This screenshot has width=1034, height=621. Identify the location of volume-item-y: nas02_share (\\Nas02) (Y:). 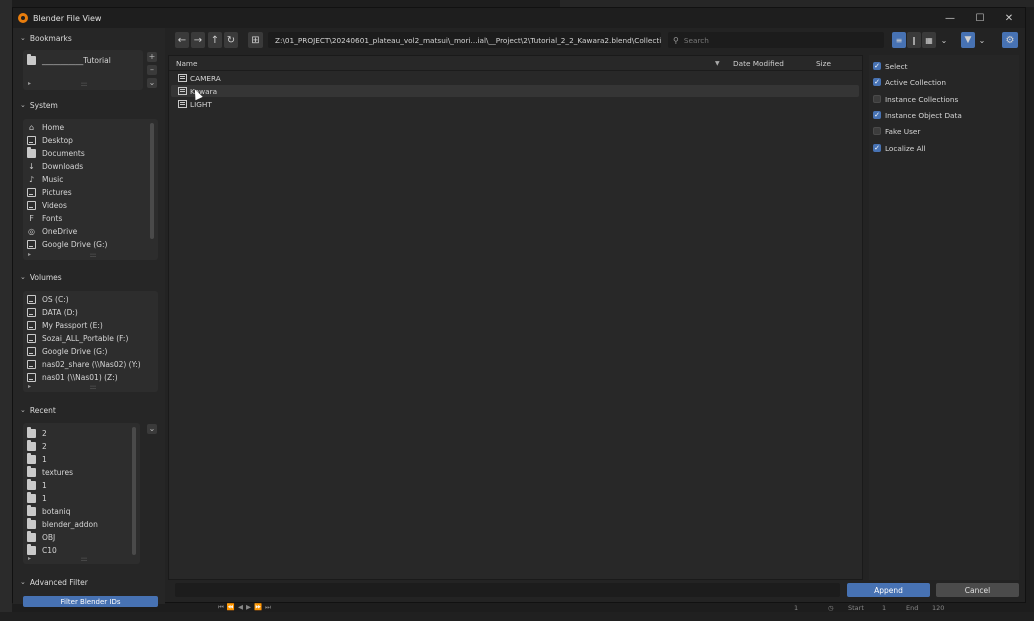
(84, 364).